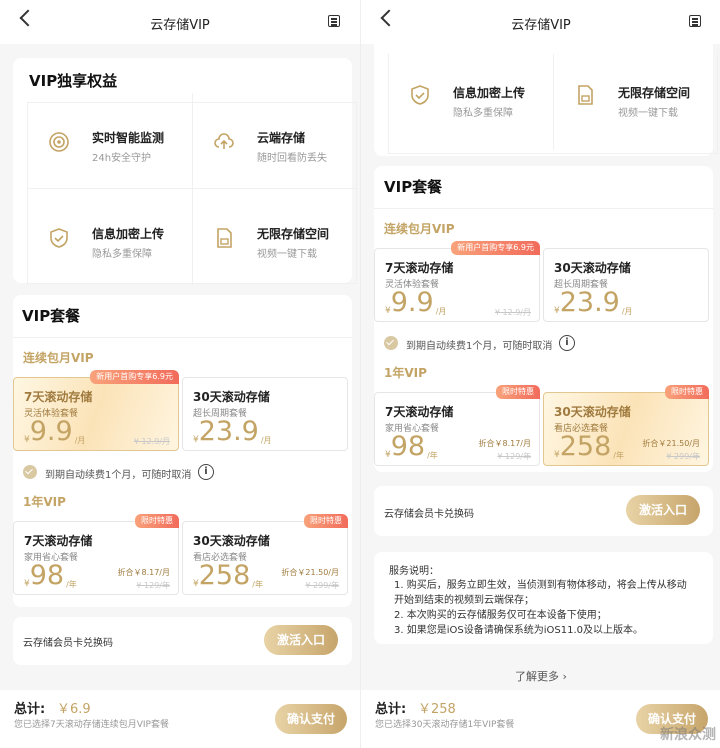 This screenshot has height=748, width=720. Describe the element at coordinates (688, 735) in the screenshot. I see `watermark: 新浪众测` at that location.